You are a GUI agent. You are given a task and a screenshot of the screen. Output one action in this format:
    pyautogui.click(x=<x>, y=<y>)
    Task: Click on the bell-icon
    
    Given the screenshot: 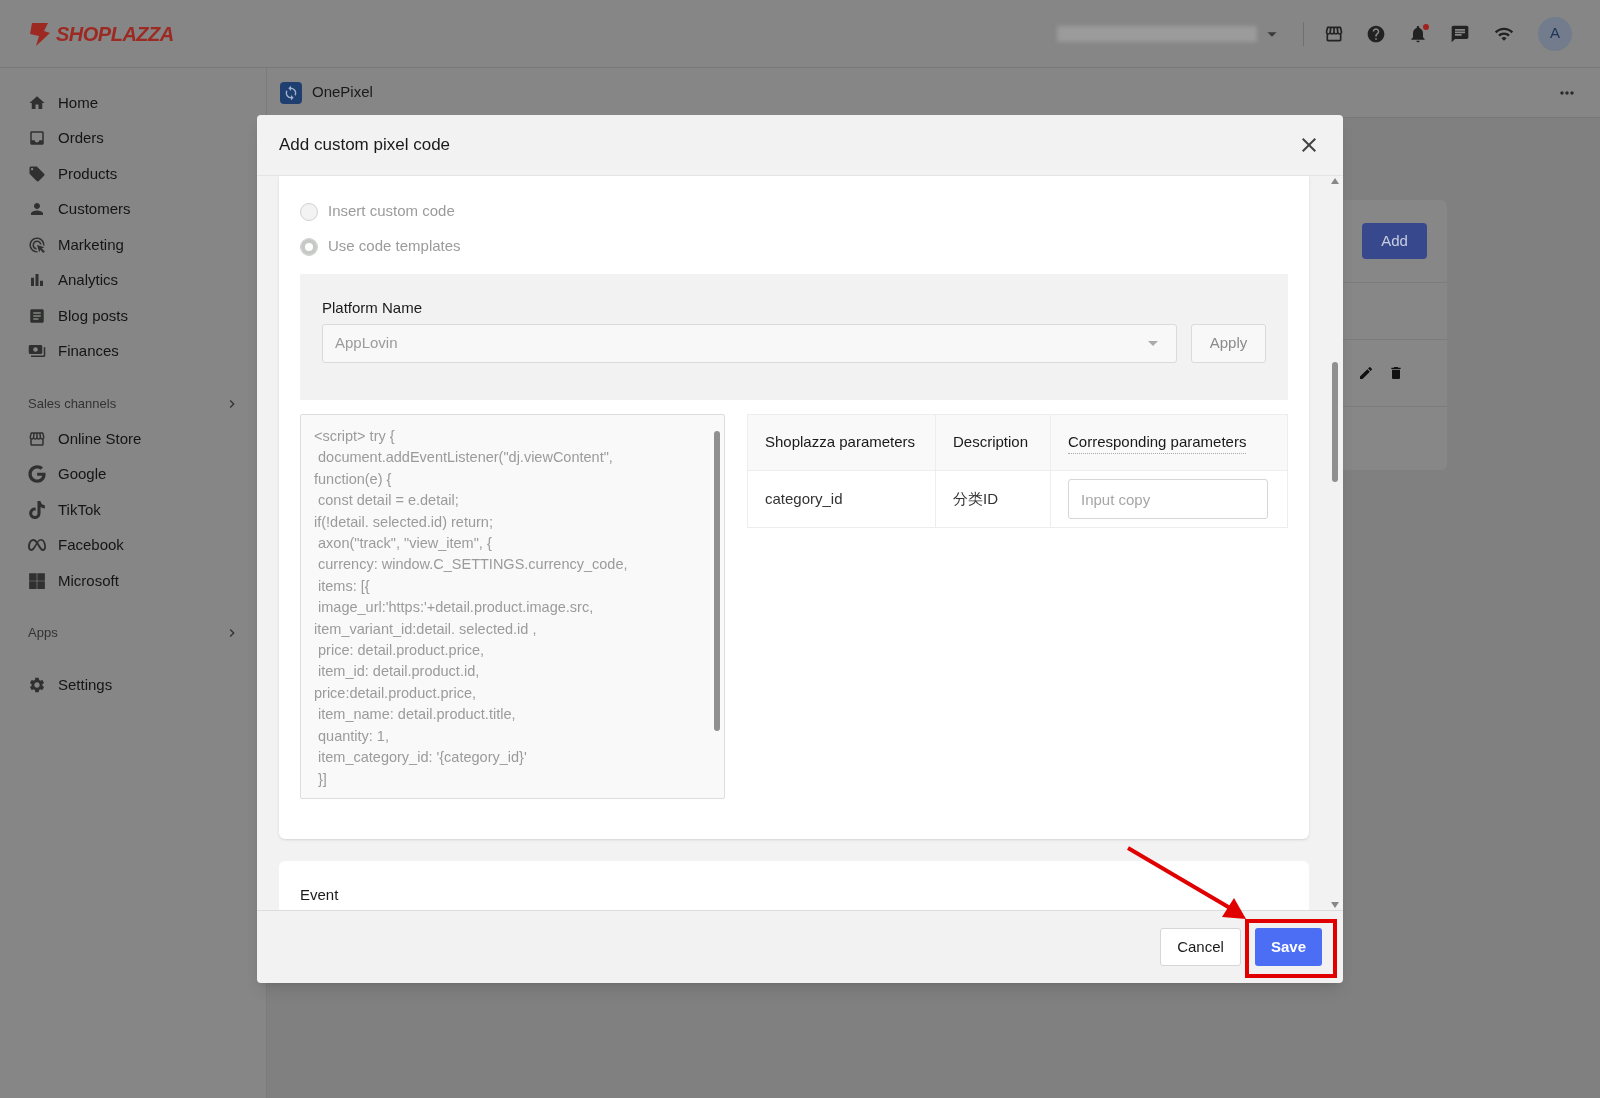 What is the action you would take?
    pyautogui.click(x=1418, y=33)
    